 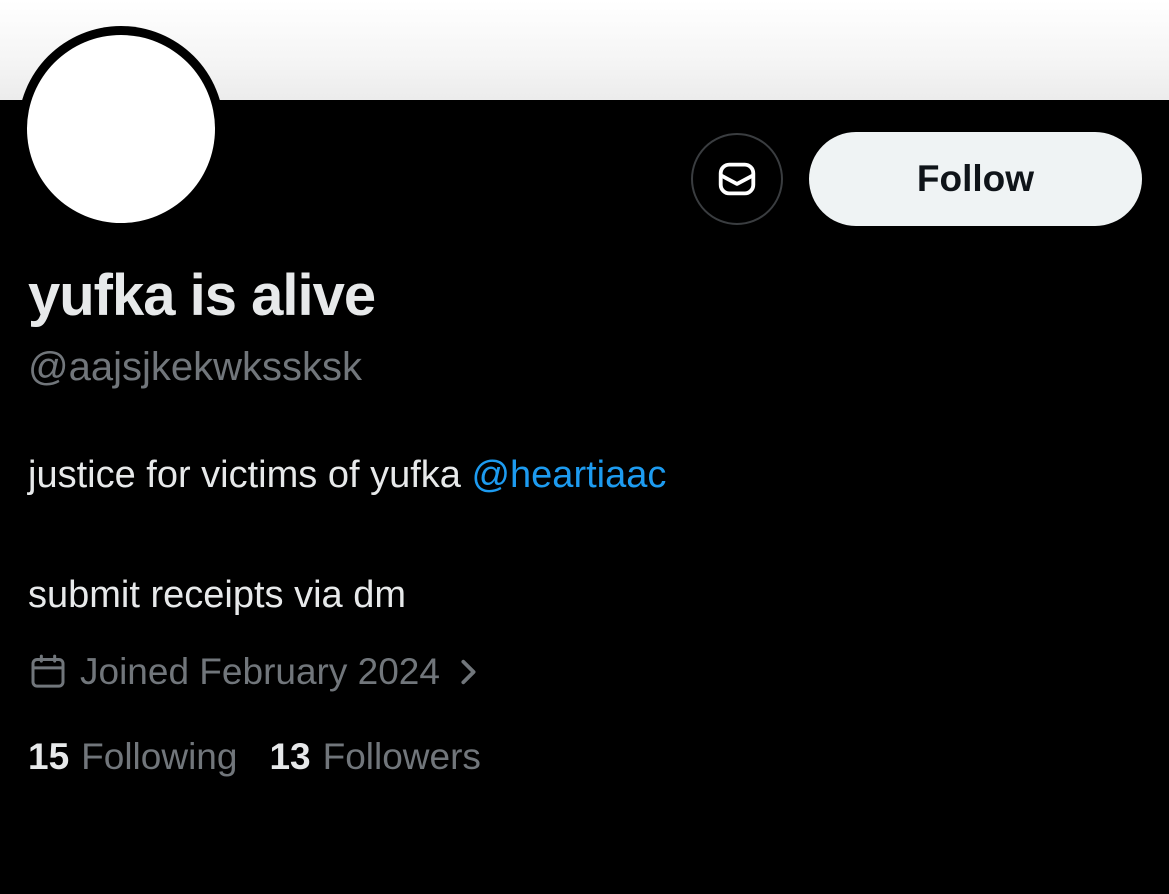 What do you see at coordinates (290, 756) in the screenshot?
I see `followers-count: 13` at bounding box center [290, 756].